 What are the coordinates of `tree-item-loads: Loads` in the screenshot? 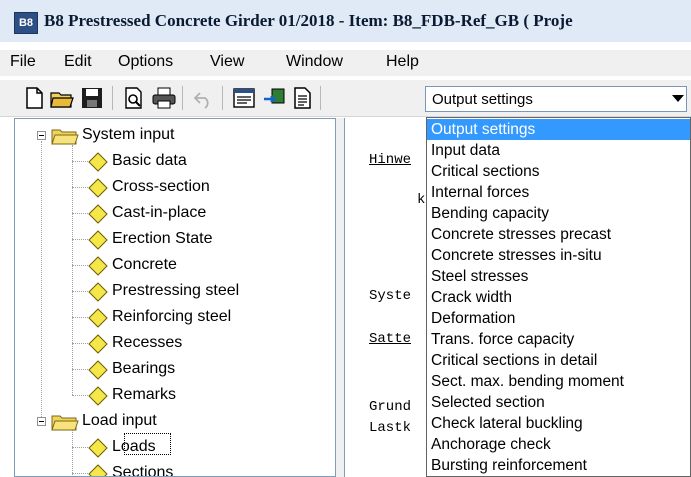 It's located at (175, 448).